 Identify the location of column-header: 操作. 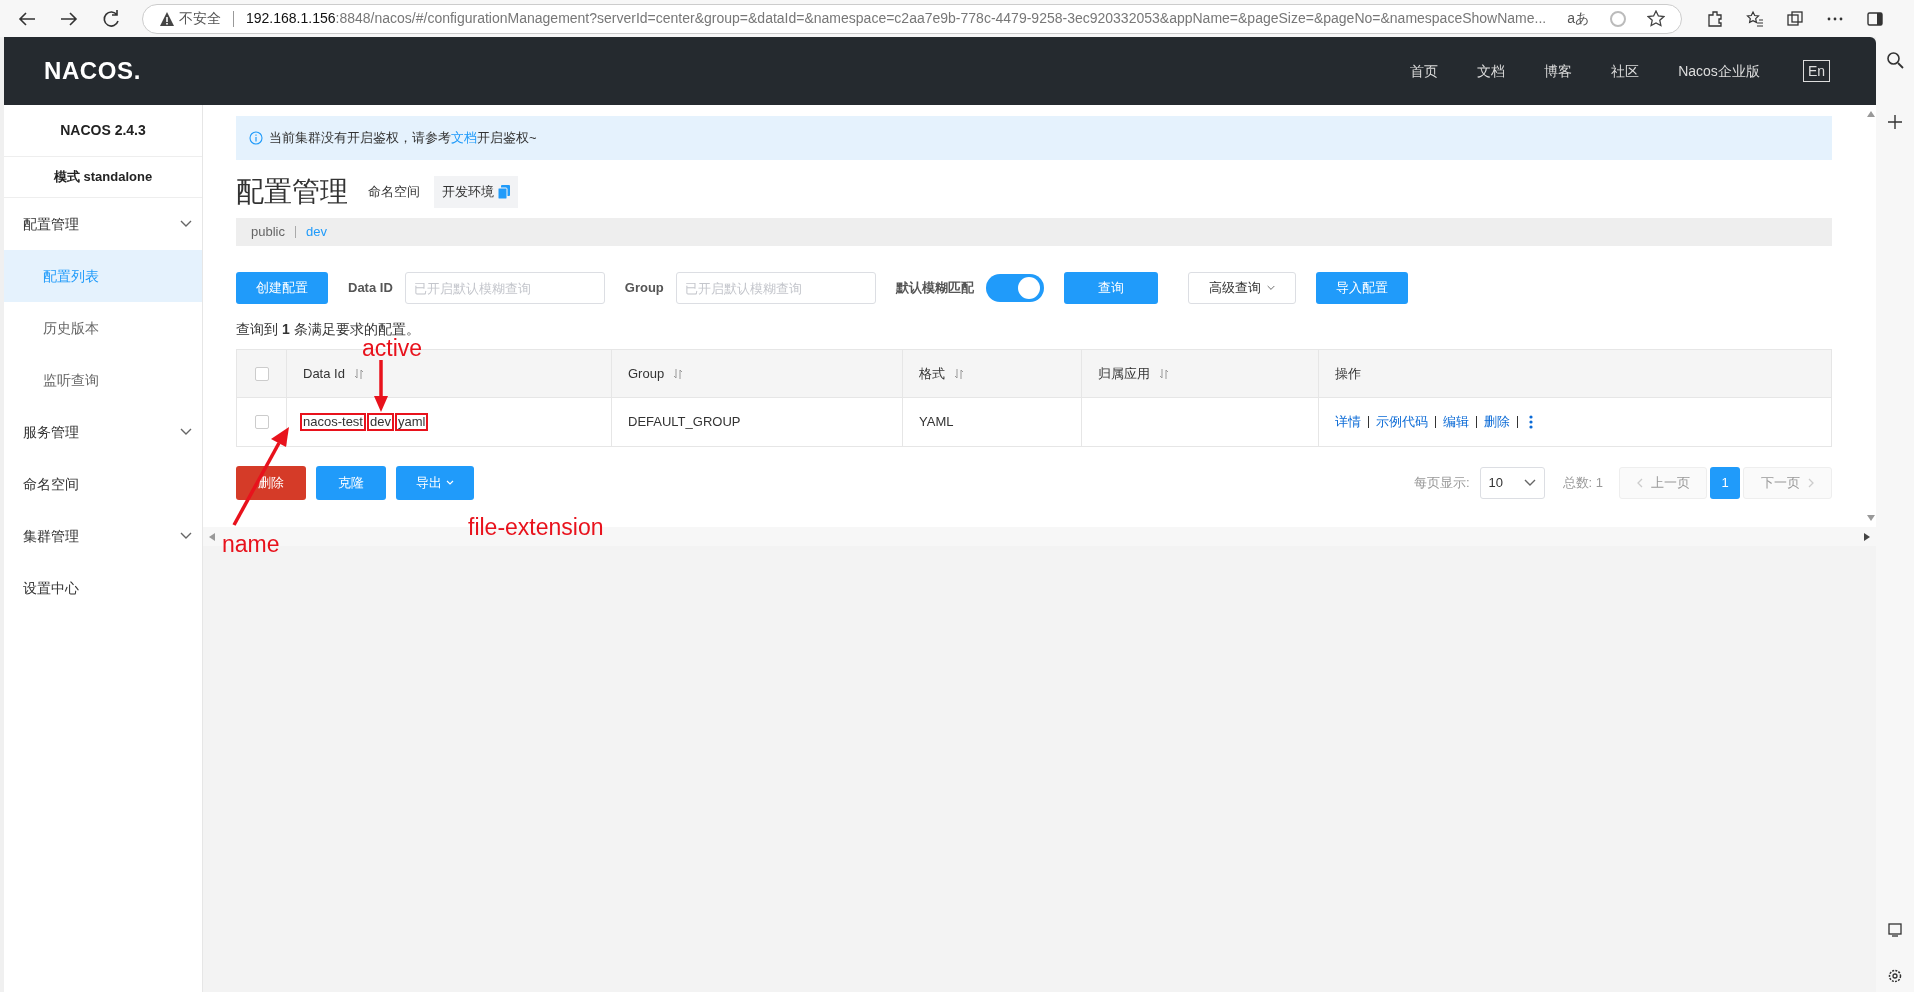
(1348, 373).